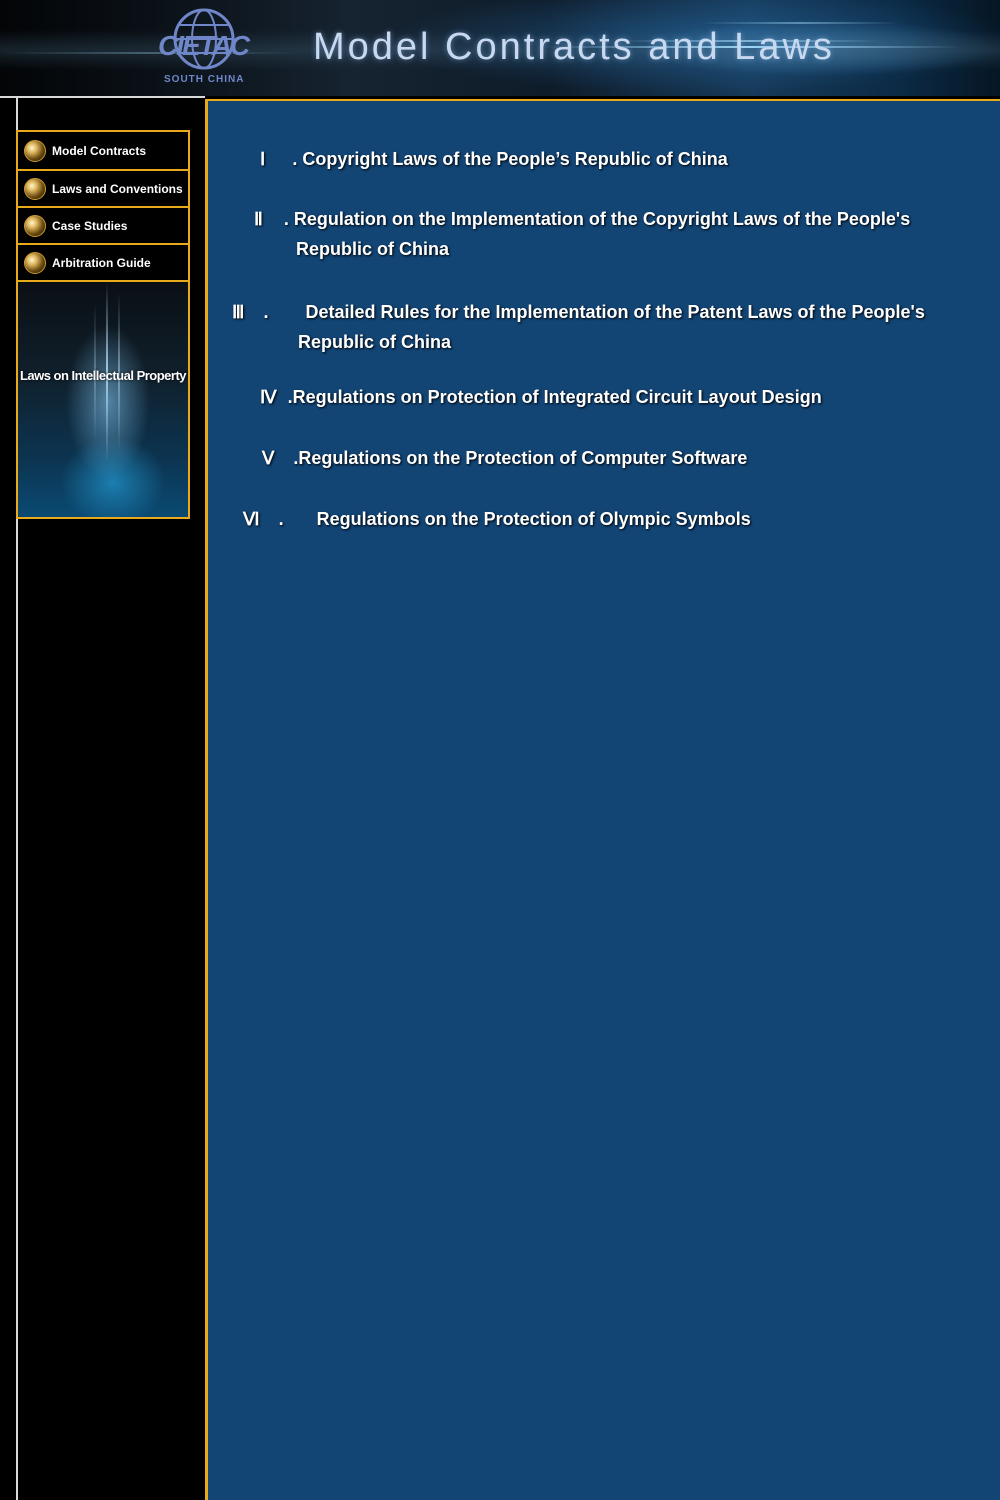 The width and height of the screenshot is (1000, 1500). I want to click on law-number: Ⅲ, so click(238, 312).